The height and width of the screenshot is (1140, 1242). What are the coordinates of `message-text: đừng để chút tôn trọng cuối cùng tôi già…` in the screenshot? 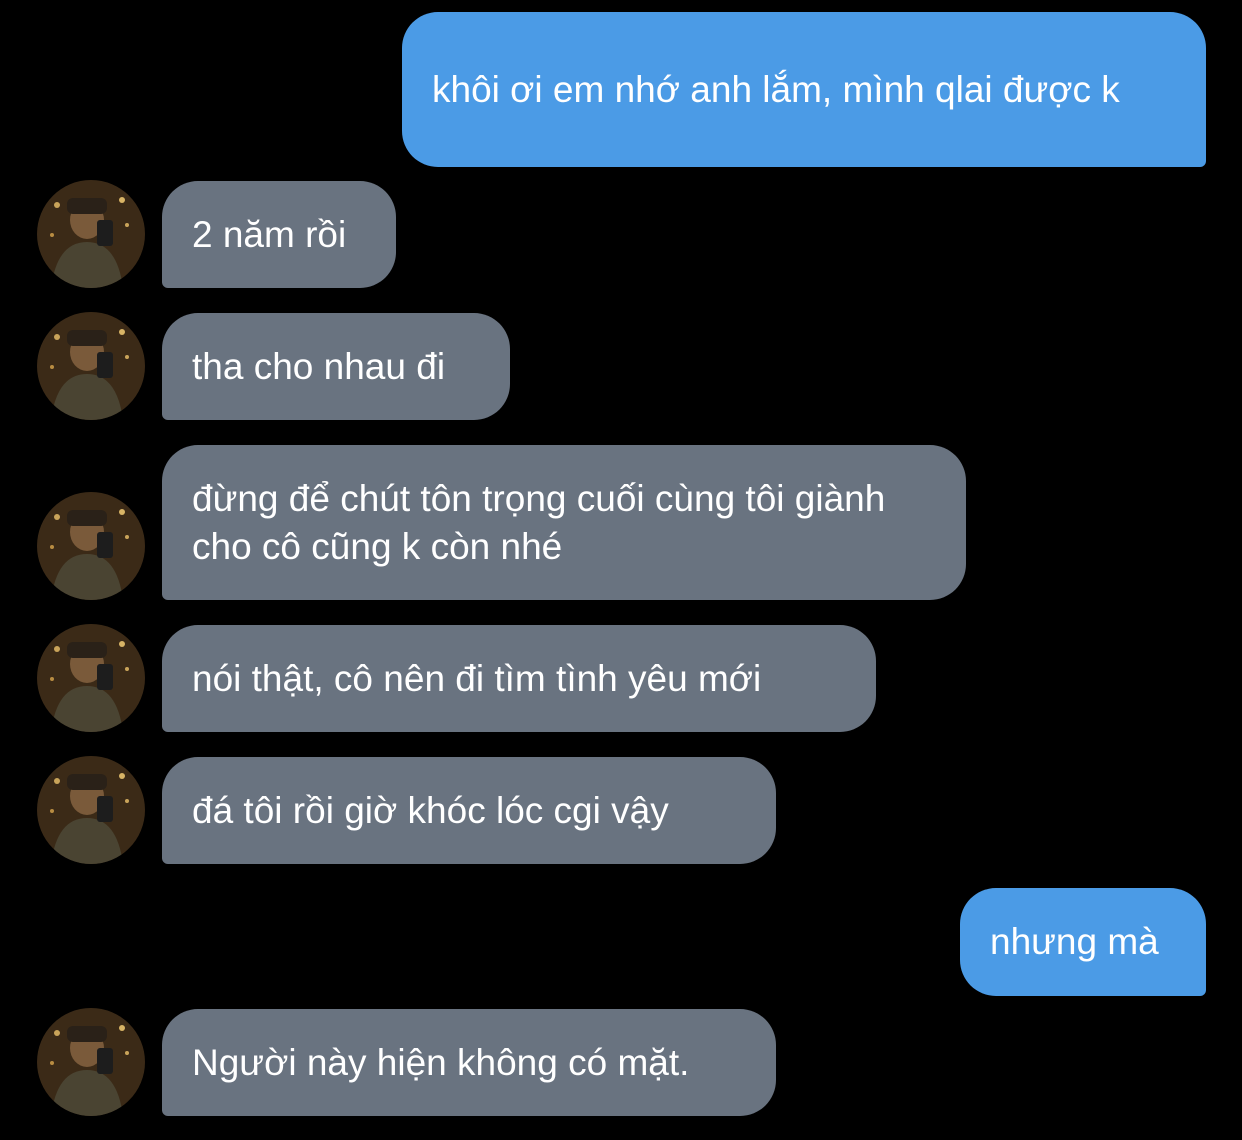 It's located at (544, 522).